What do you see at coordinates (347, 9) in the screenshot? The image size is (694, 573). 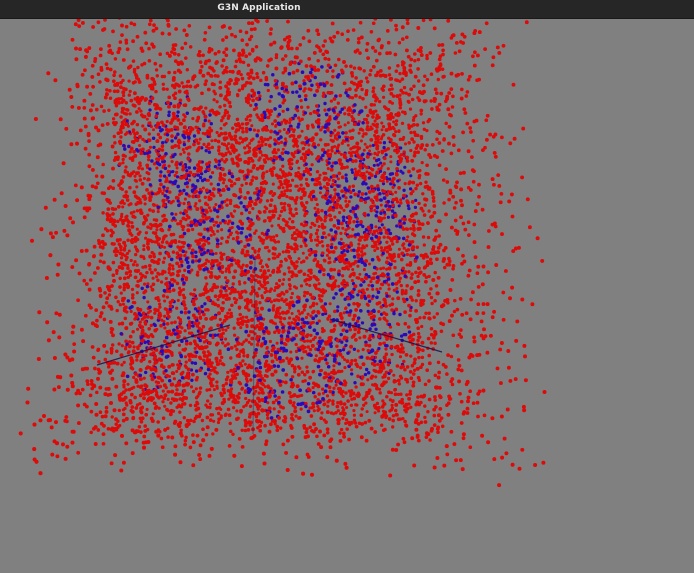 I see `window-title-bar: G3N Application` at bounding box center [347, 9].